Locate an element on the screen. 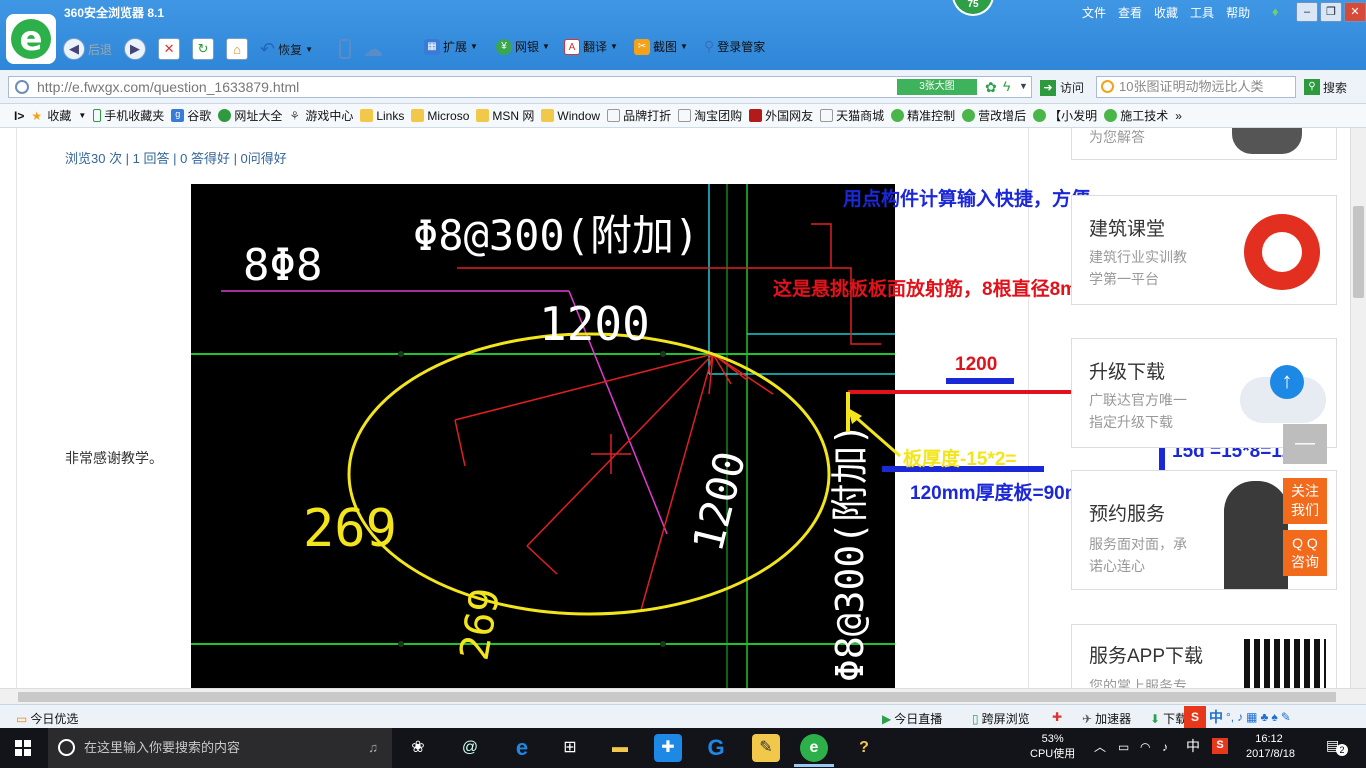 Image resolution: width=1366 pixels, height=768 pixels. qq-consult-button: Q Q 咨询 is located at coordinates (1305, 553).